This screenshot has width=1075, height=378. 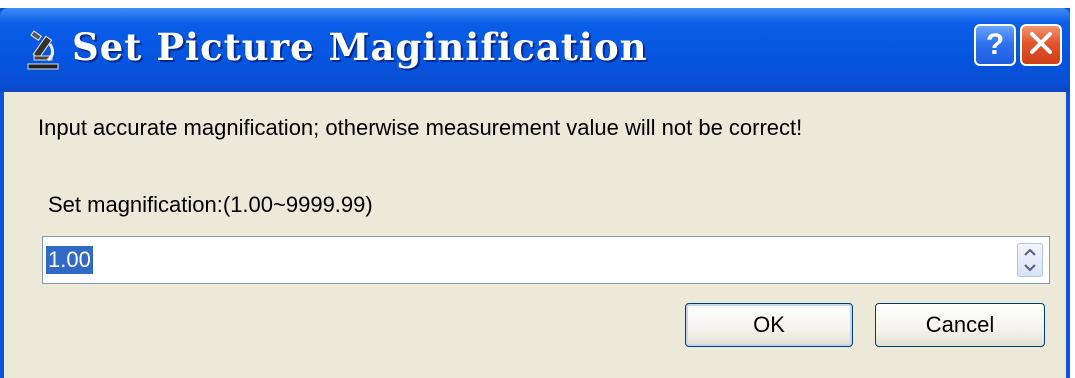 I want to click on spin-arrows, so click(x=1030, y=260).